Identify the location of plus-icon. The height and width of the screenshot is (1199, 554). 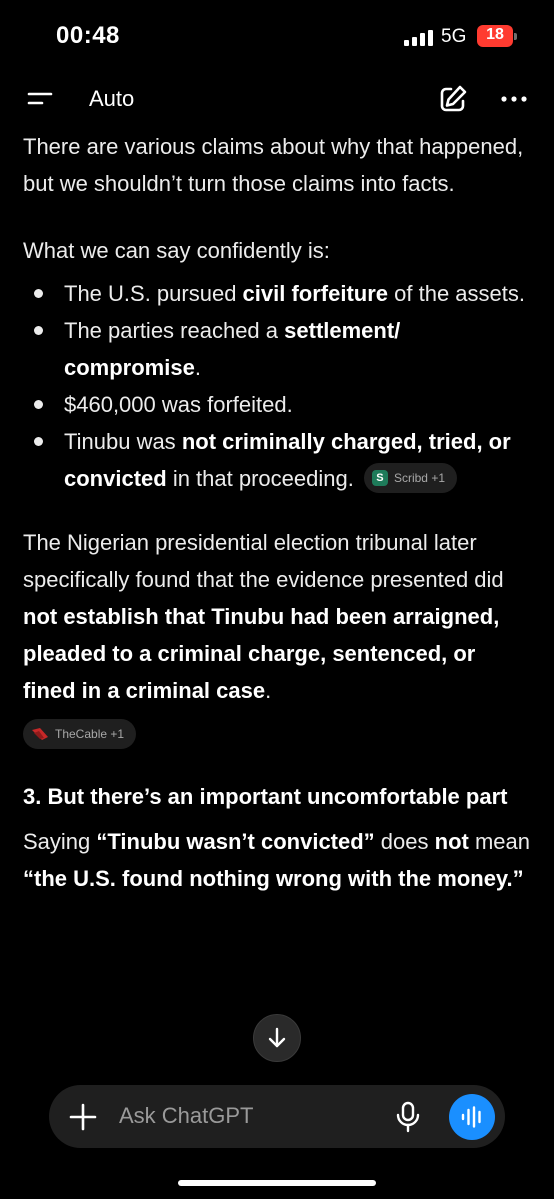
(83, 1117).